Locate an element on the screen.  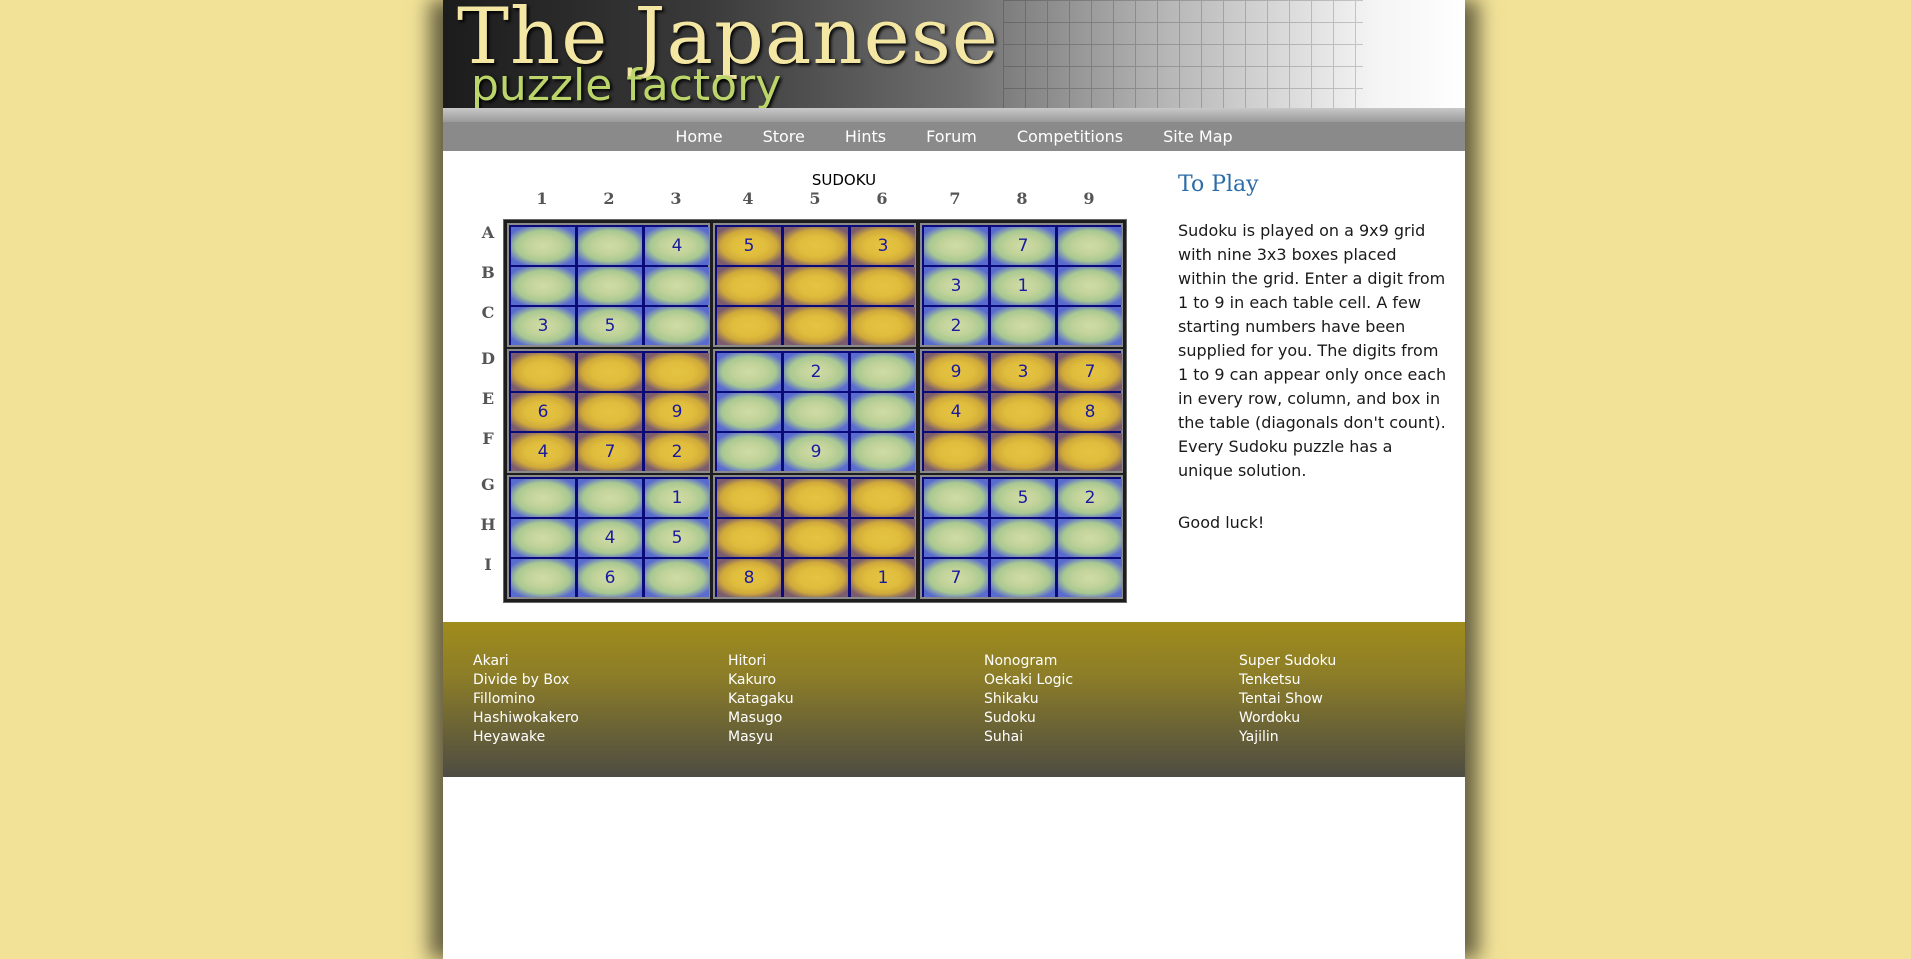
sudoku-cell-d7: 9 is located at coordinates (956, 372).